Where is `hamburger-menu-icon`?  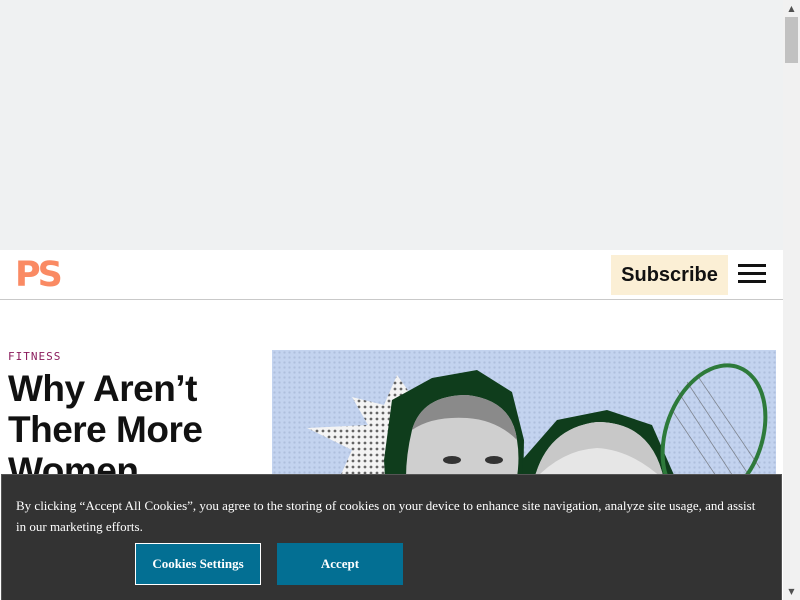 hamburger-menu-icon is located at coordinates (752, 275).